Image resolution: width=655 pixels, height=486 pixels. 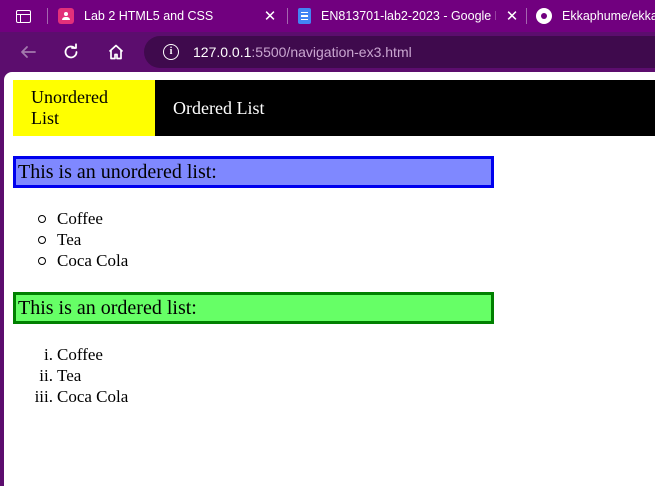 I want to click on nav-link-unordered-list: Unordered List, so click(x=84, y=108).